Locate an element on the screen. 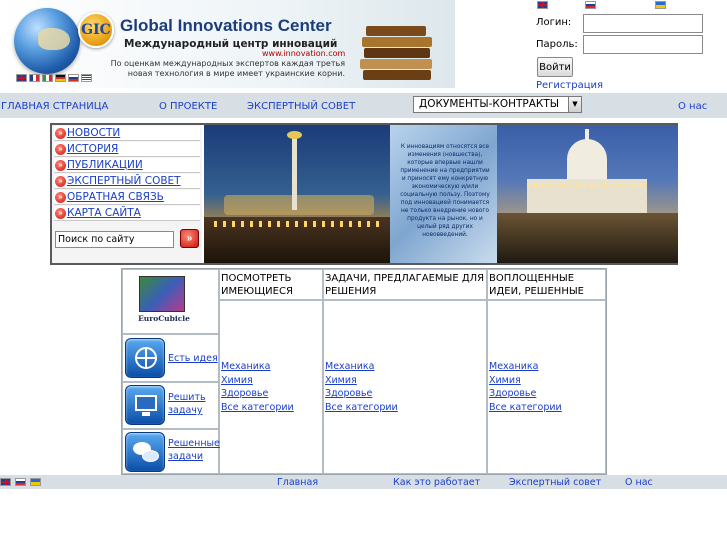  capitol-photo is located at coordinates (587, 194).